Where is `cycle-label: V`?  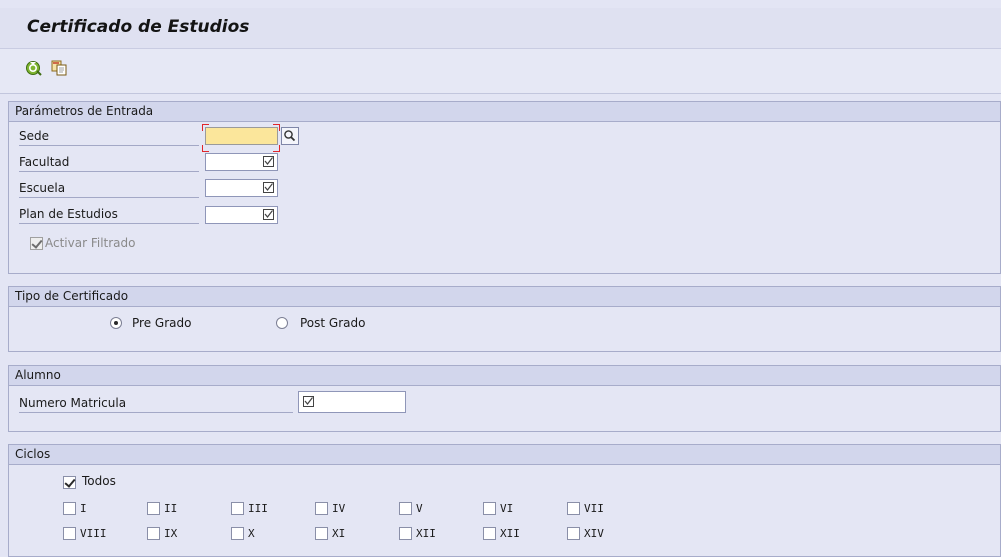
cycle-label: V is located at coordinates (419, 508).